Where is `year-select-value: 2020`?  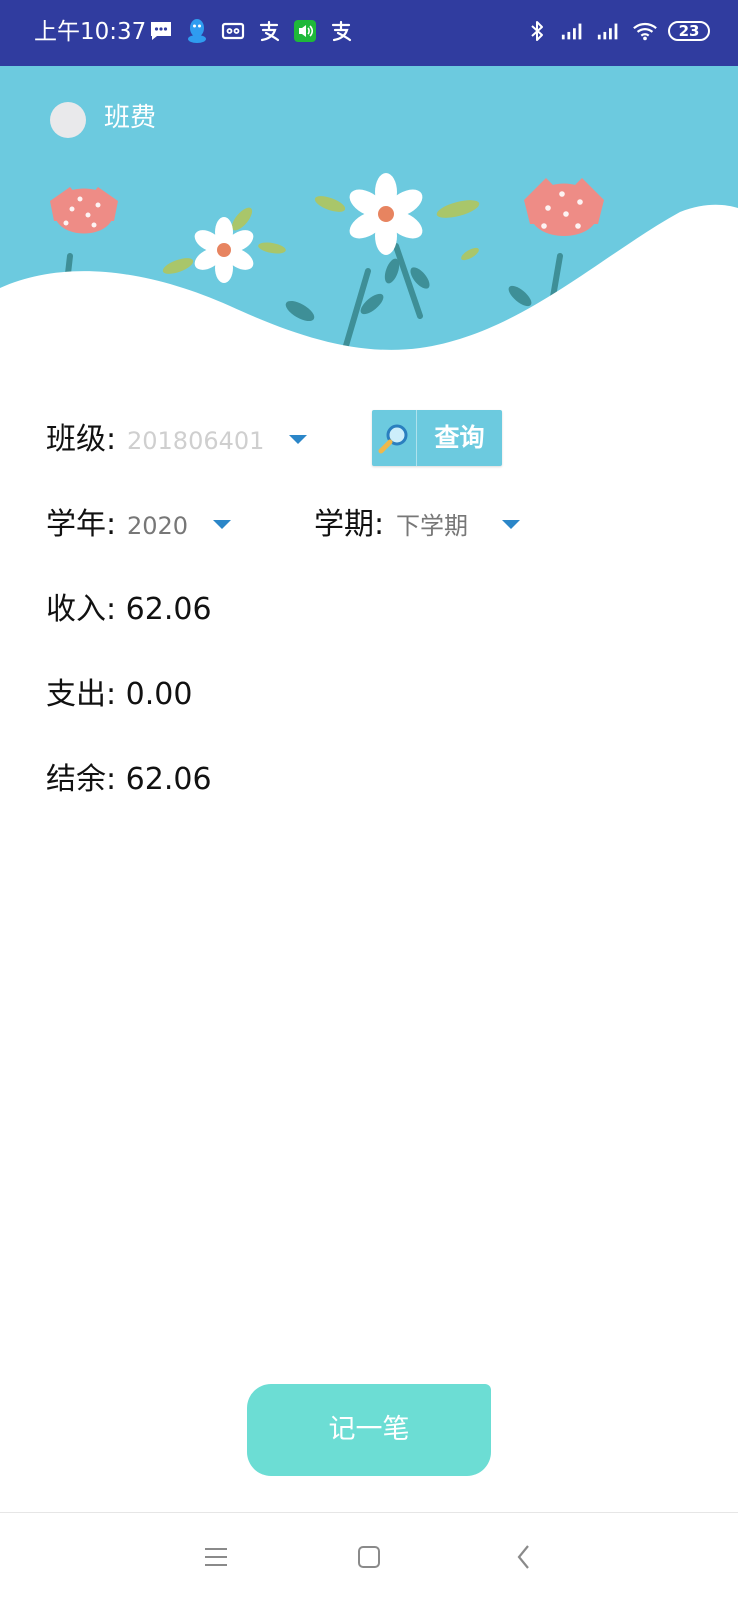 year-select-value: 2020 is located at coordinates (157, 526).